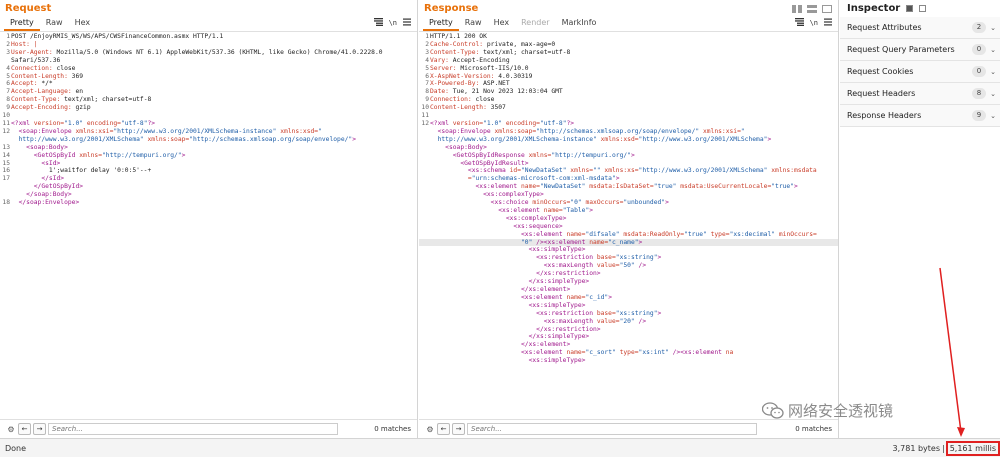  I want to click on request-code-line: 13 <soap:Body>, so click(208, 148).